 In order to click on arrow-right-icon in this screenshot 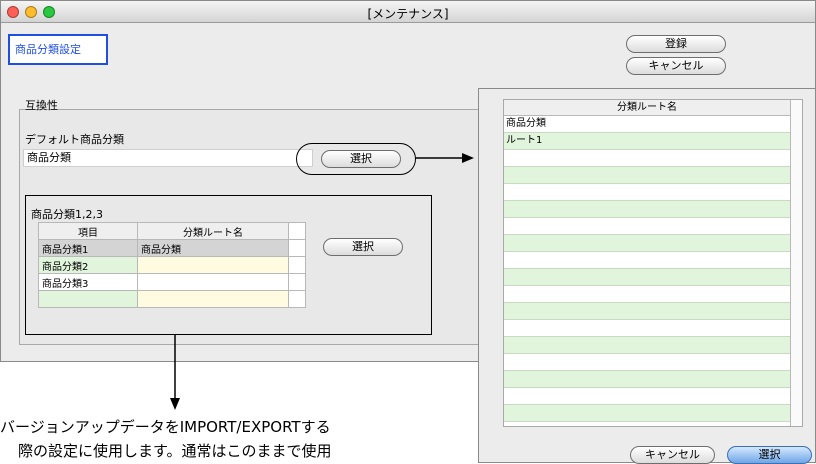, I will do `click(444, 158)`.